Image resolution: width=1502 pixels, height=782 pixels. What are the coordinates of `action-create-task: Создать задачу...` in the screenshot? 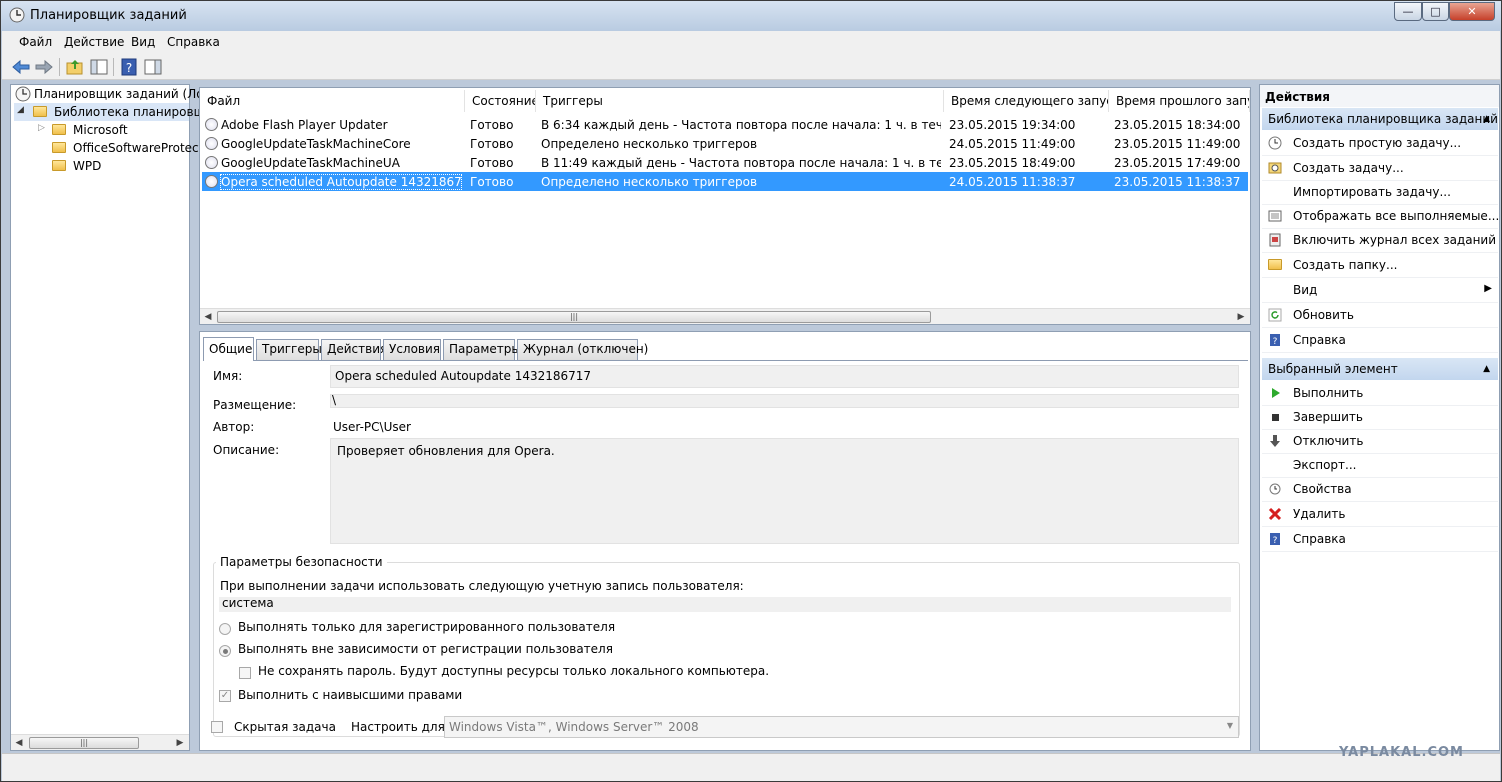 It's located at (1380, 168).